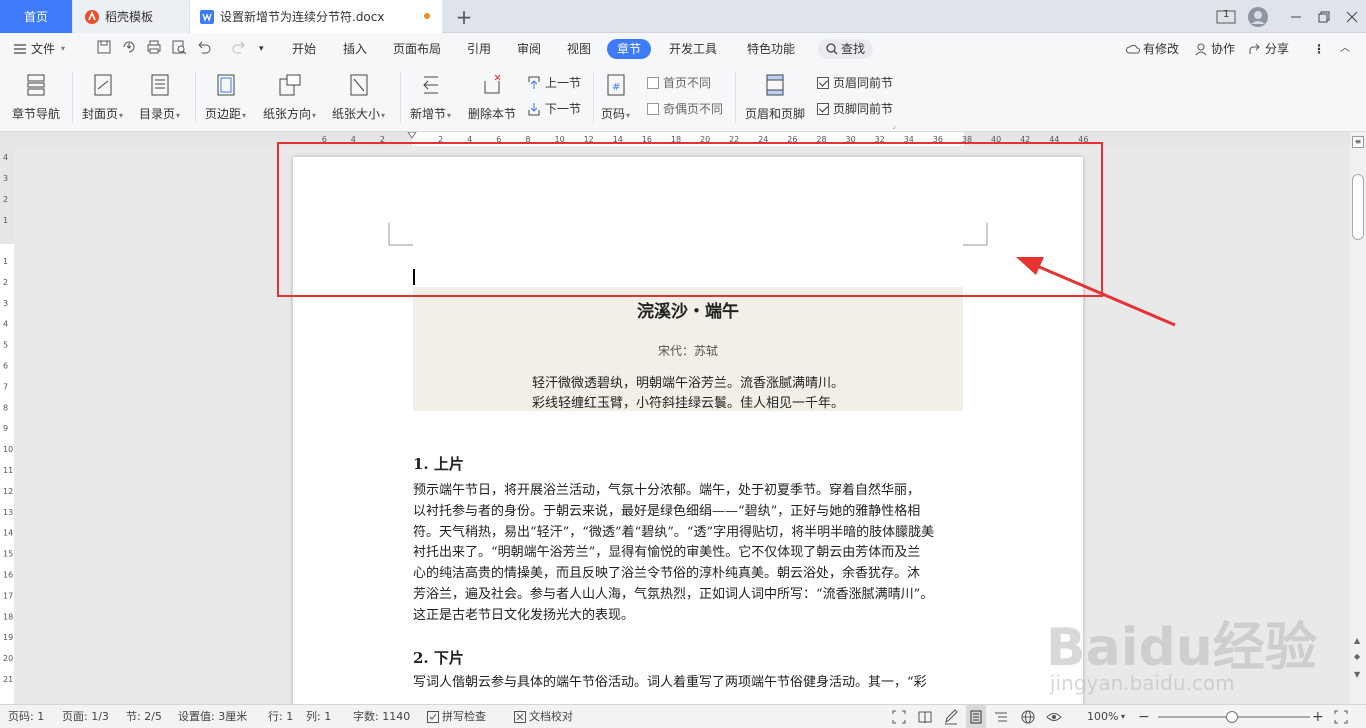 Image resolution: width=1366 pixels, height=728 pixels. What do you see at coordinates (1358, 142) in the screenshot?
I see `split-view-icon: ≡` at bounding box center [1358, 142].